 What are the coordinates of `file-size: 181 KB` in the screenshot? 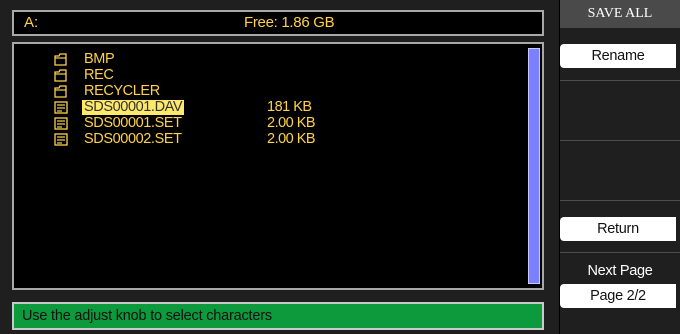 It's located at (289, 107).